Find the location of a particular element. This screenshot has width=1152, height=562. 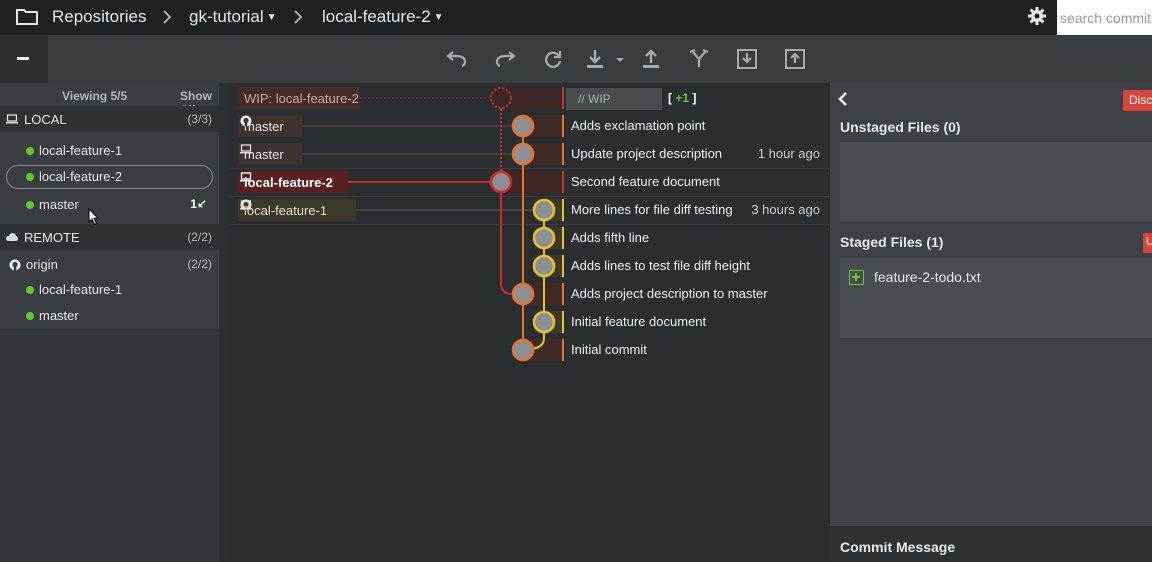

commit-message: Second feature document is located at coordinates (645, 181).